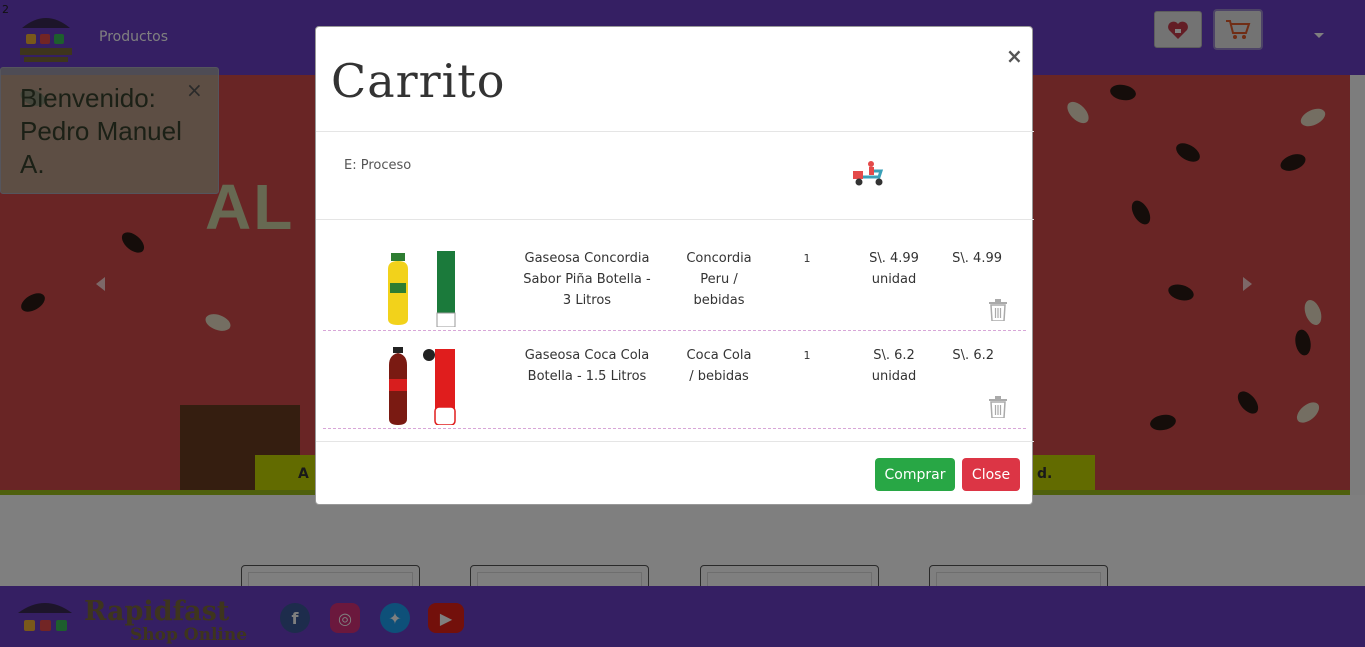 Image resolution: width=1365 pixels, height=647 pixels. I want to click on product-image-coca-cola, so click(422, 386).